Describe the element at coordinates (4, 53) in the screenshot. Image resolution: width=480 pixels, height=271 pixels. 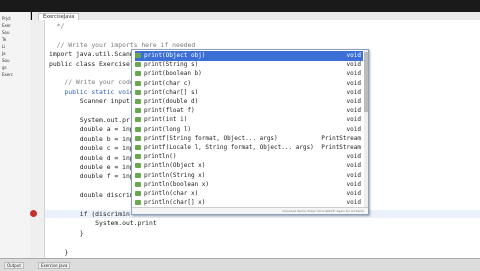
I see `project-tree-item: Ja` at that location.